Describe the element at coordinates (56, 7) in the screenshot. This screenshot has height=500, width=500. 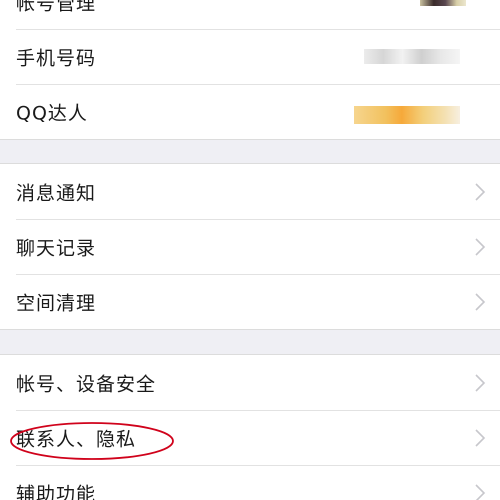
I see `settings-item-label: 帐号管理` at that location.